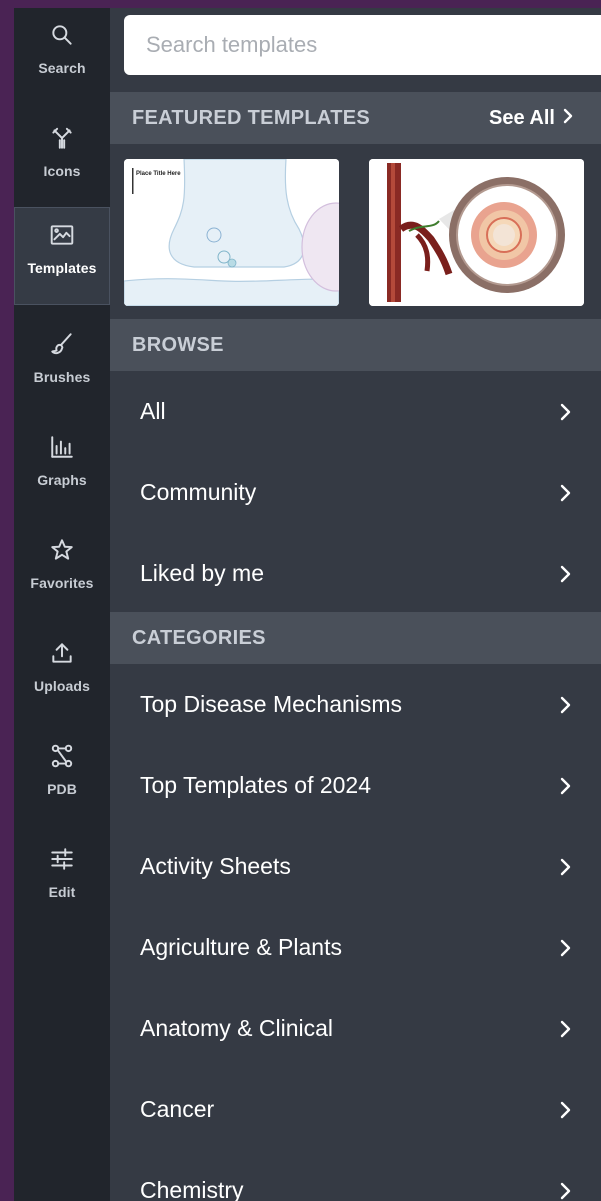 The width and height of the screenshot is (601, 1201). Describe the element at coordinates (7, 600) in the screenshot. I see `window-backdrop-left` at that location.